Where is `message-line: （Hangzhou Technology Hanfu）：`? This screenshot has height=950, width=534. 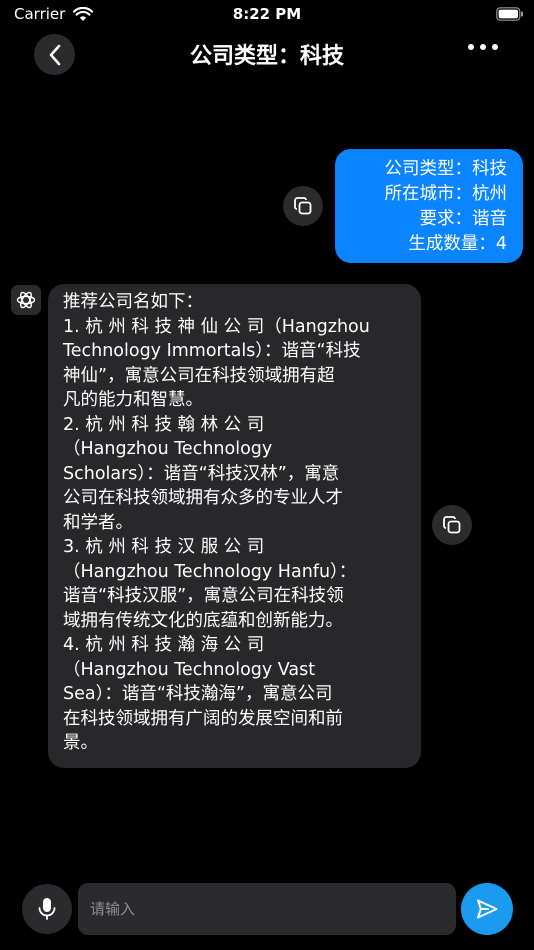
message-line: （Hangzhou Technology Hanfu）： is located at coordinates (210, 571).